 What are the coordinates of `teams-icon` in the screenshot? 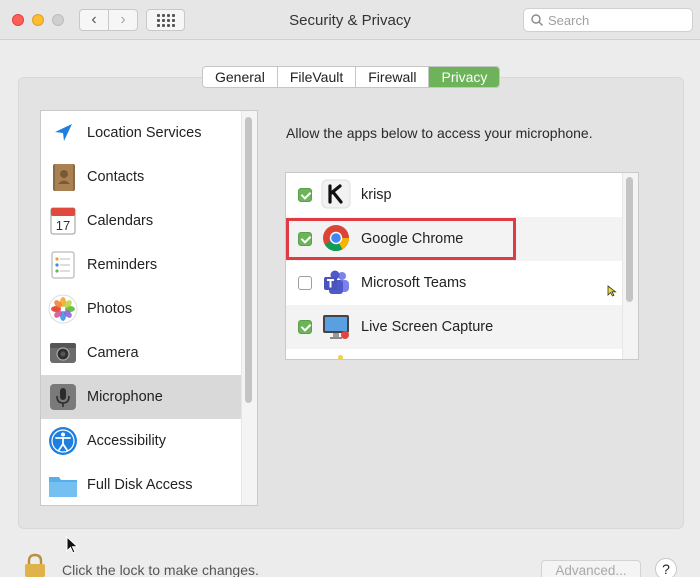 It's located at (336, 282).